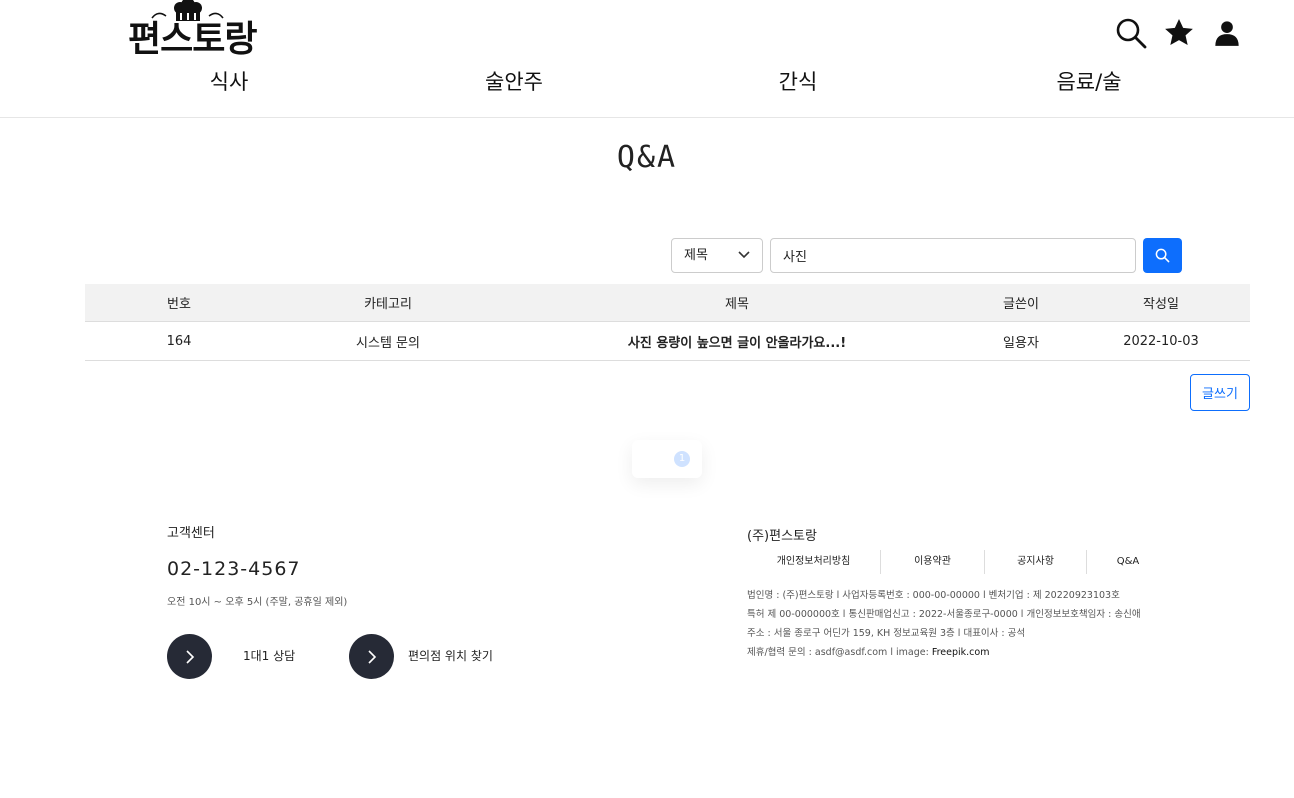  I want to click on logo-text: 편스토랑, so click(192, 39).